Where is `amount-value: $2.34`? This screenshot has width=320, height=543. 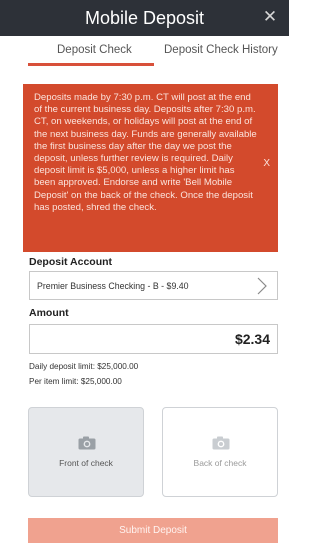
amount-value: $2.34 is located at coordinates (252, 339).